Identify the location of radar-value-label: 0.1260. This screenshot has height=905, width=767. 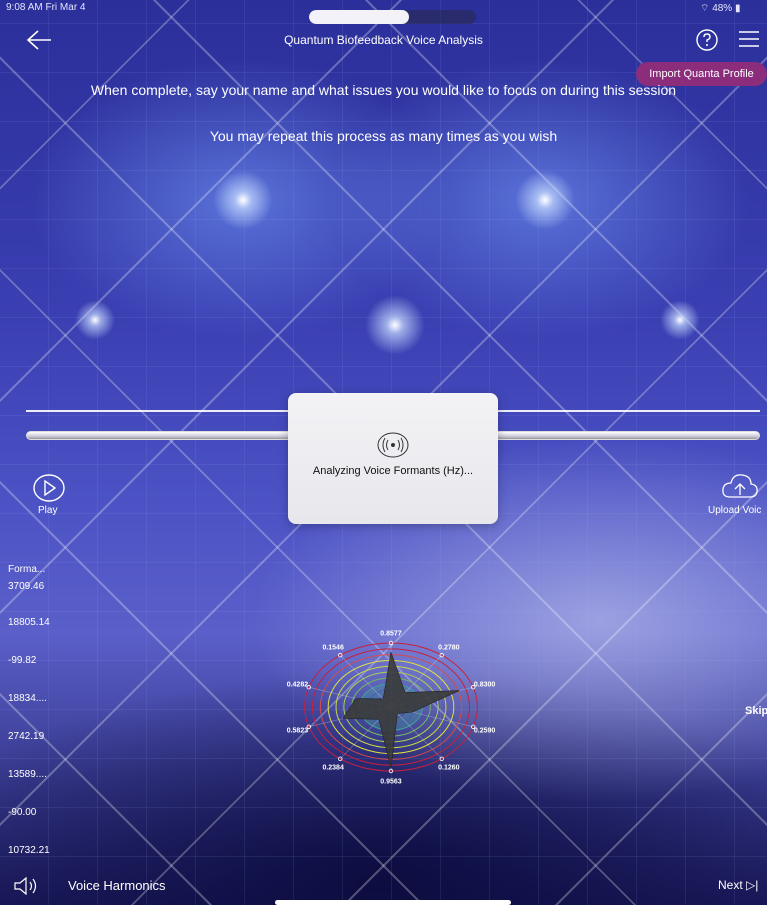
(449, 767).